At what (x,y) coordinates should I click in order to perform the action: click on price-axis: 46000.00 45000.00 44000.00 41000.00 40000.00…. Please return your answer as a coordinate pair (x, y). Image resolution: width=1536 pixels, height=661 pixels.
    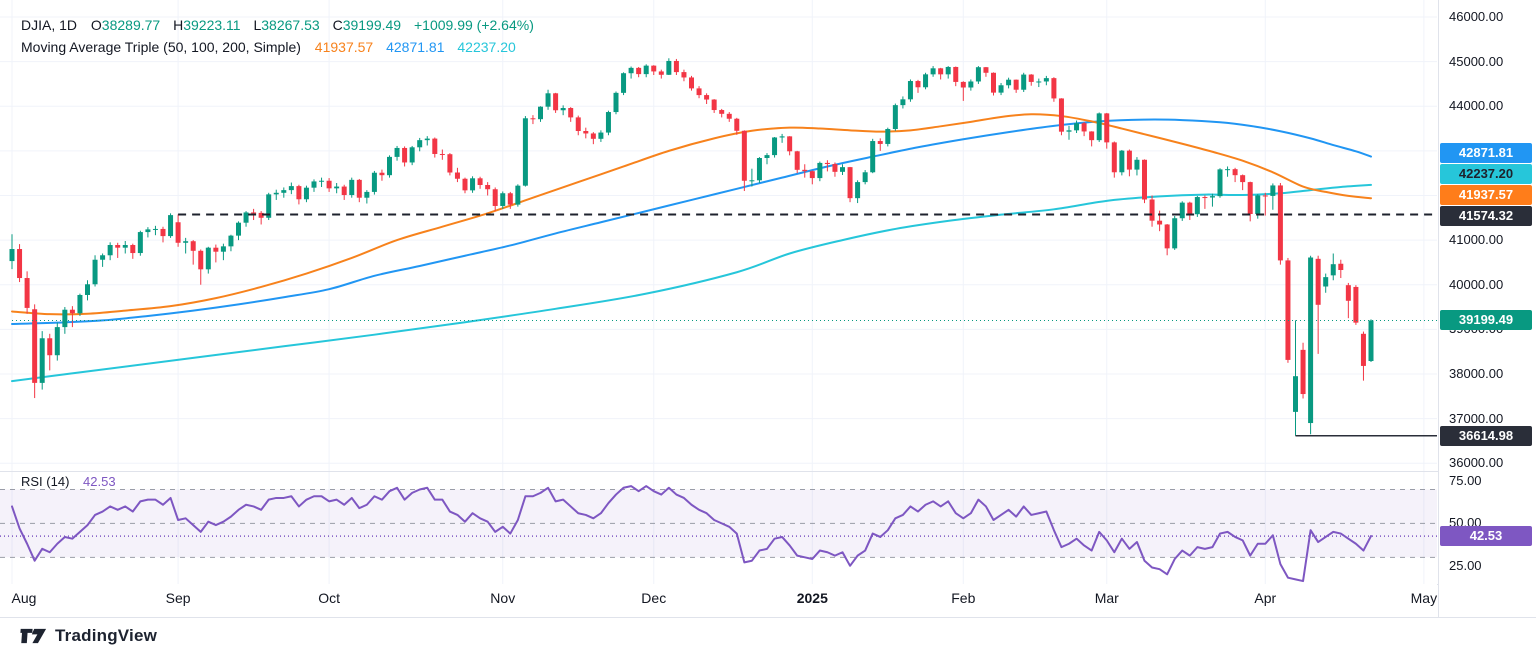
    Looking at the image, I should click on (1487, 308).